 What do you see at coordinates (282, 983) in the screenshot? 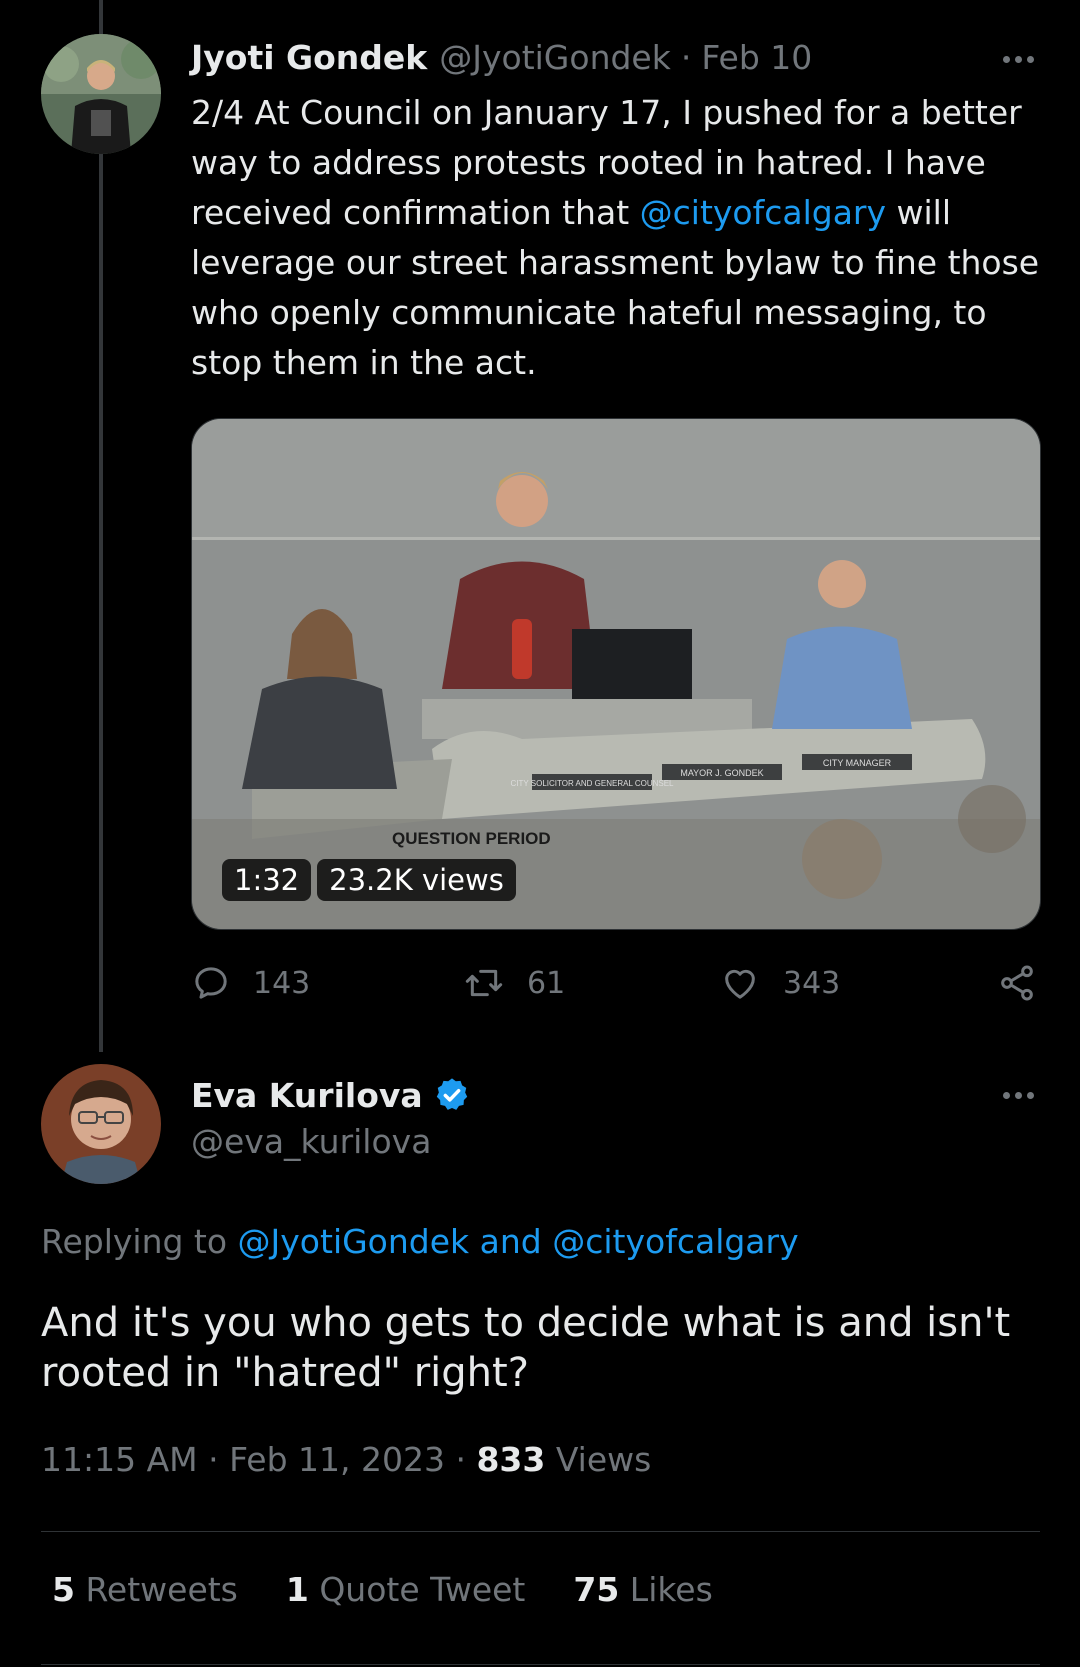
I see `reply-count: 143` at bounding box center [282, 983].